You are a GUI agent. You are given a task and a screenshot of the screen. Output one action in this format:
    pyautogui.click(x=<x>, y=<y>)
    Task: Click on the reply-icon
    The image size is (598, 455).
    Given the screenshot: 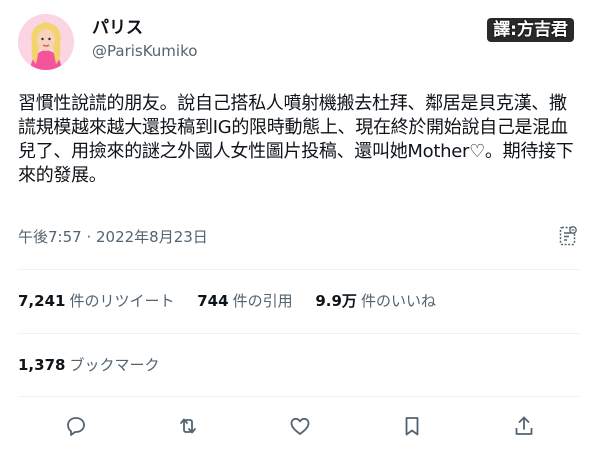 What is the action you would take?
    pyautogui.click(x=76, y=426)
    